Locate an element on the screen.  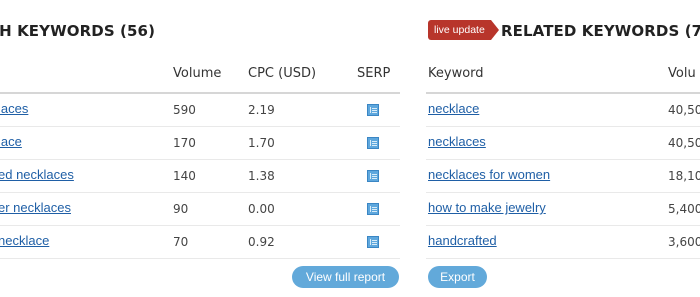
cpc-value: 2.19 is located at coordinates (261, 110).